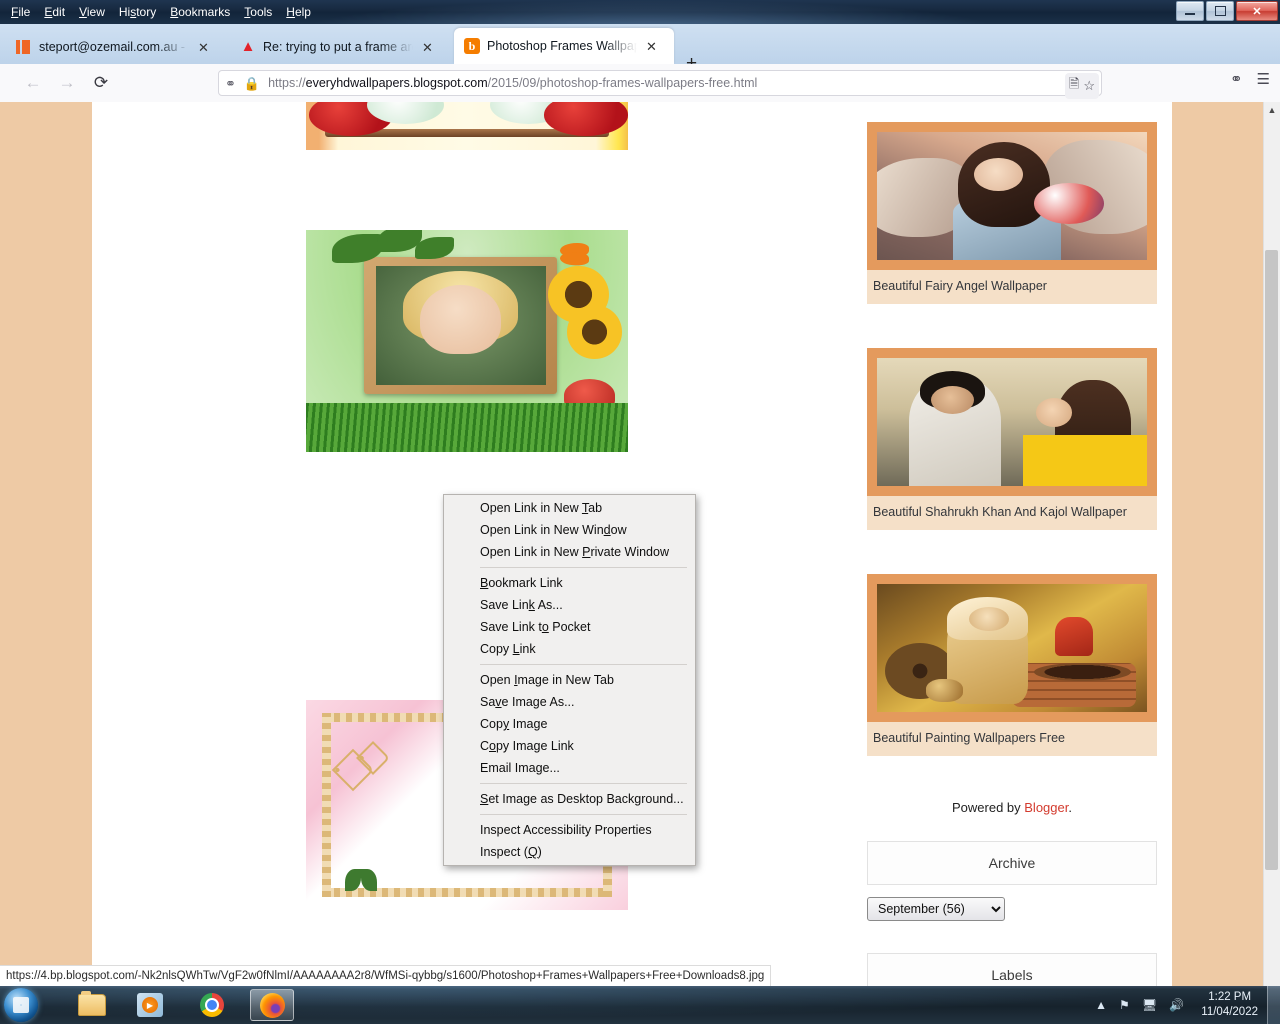  Describe the element at coordinates (569, 830) in the screenshot. I see `menu-inspect-accessibility: Inspect Accessibility Properties` at that location.